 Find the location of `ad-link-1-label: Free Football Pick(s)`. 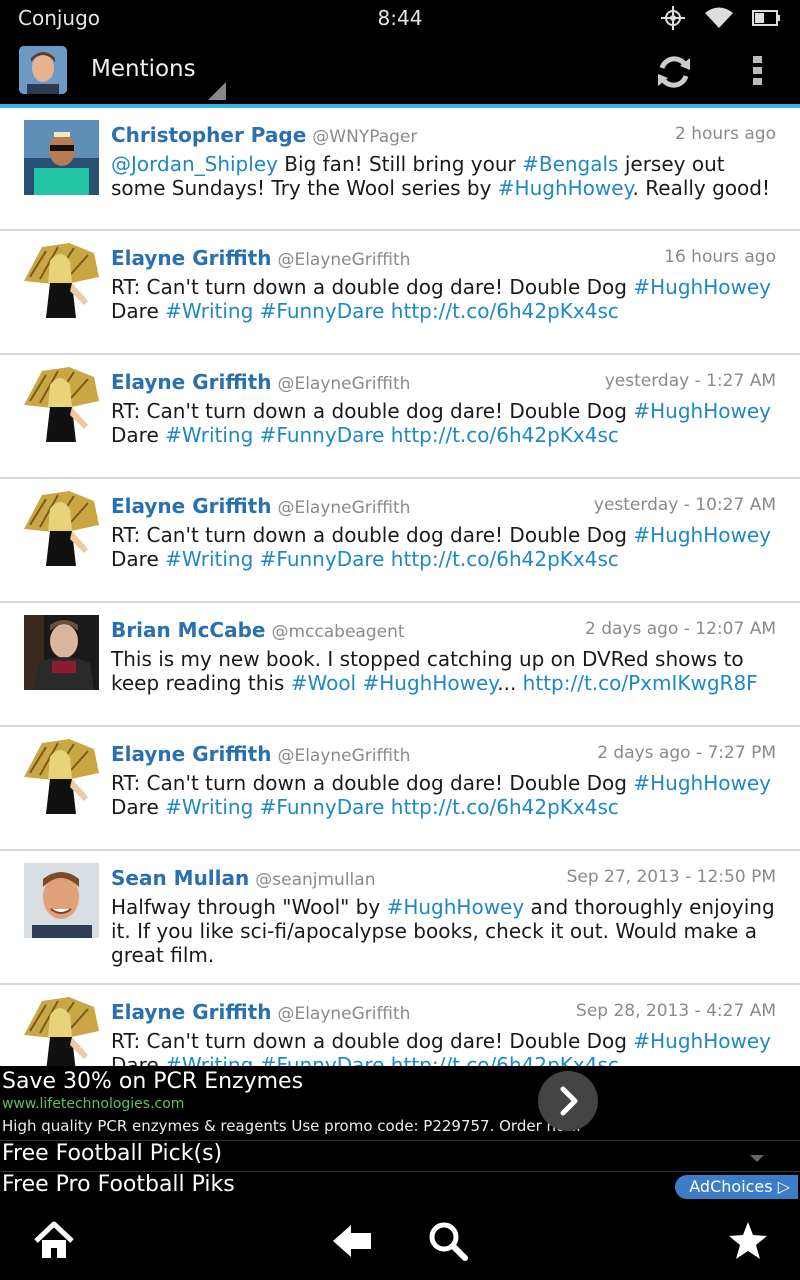

ad-link-1-label: Free Football Pick(s) is located at coordinates (112, 1153).